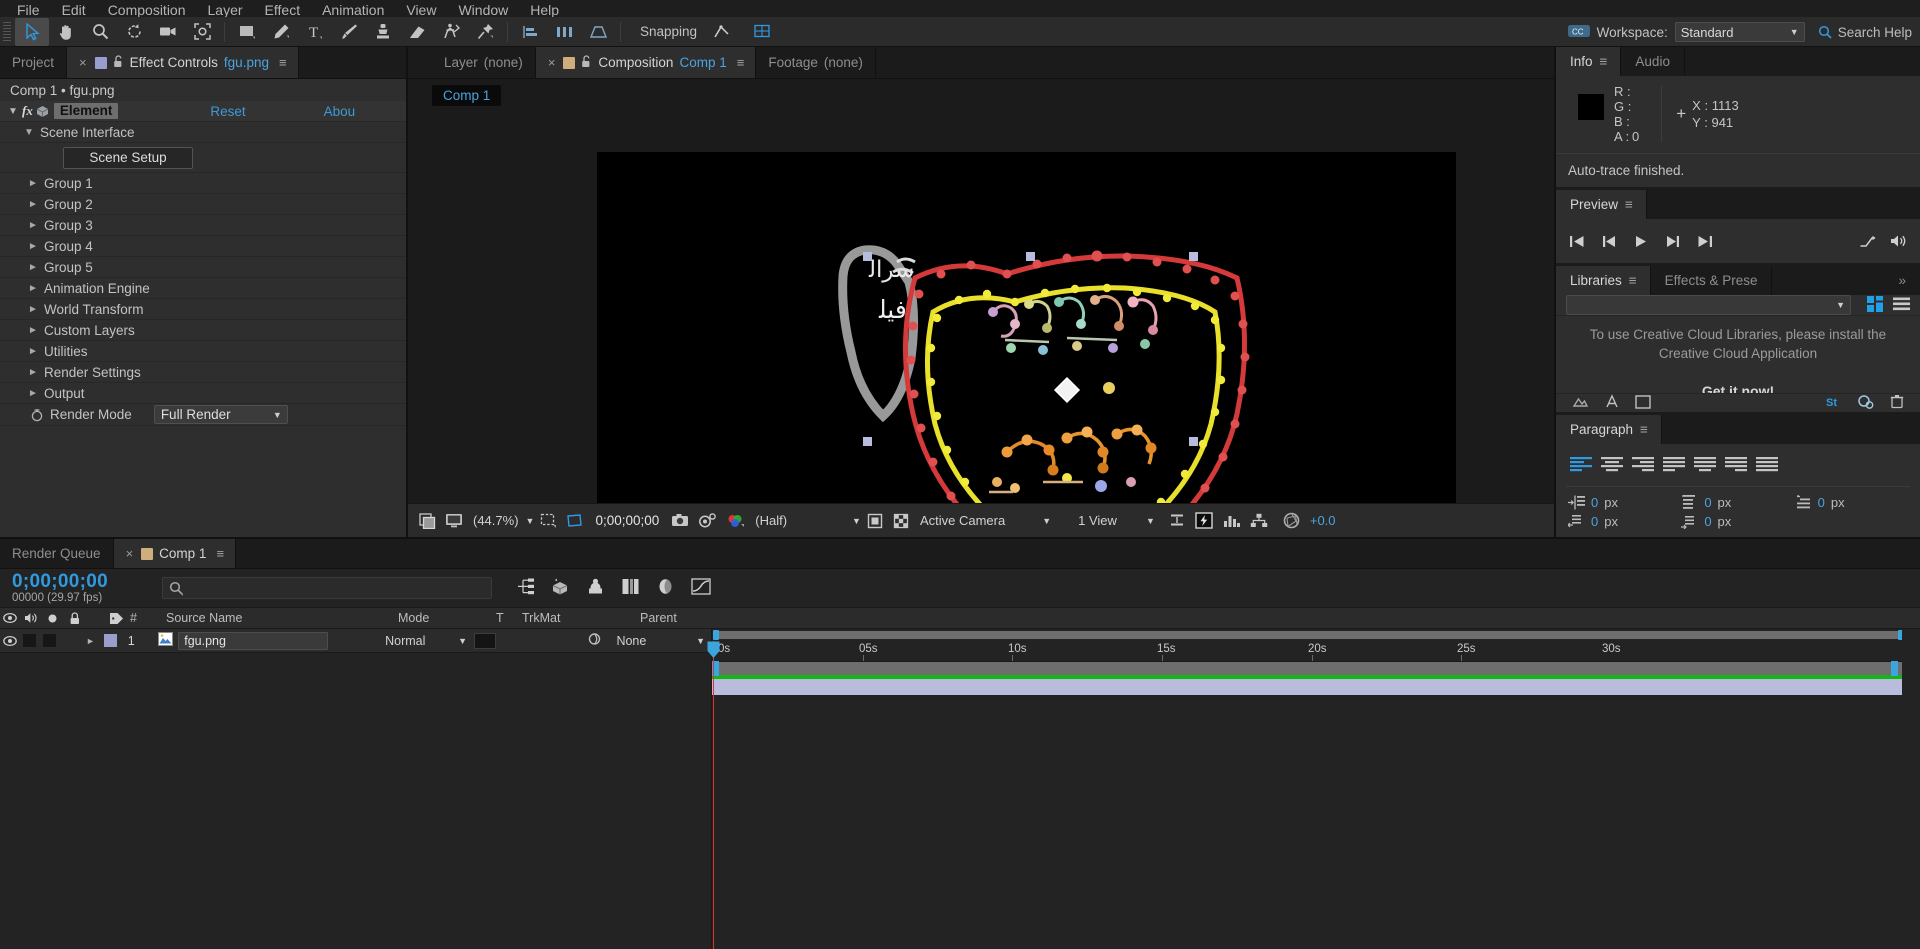  I want to click on puppet-pin-tool-button, so click(485, 32).